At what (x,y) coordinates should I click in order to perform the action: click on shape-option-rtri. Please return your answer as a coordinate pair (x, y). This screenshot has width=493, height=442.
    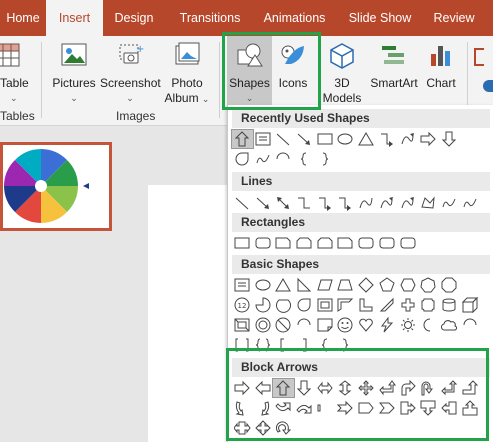
    Looking at the image, I should click on (304, 285).